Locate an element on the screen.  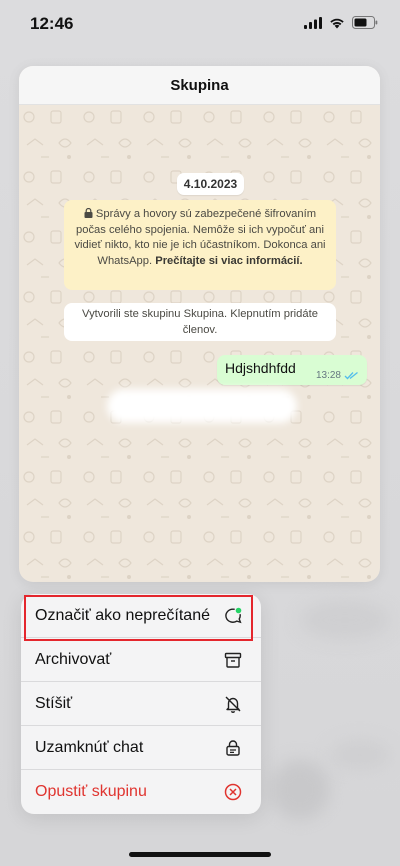
double-check-icon is located at coordinates (351, 375).